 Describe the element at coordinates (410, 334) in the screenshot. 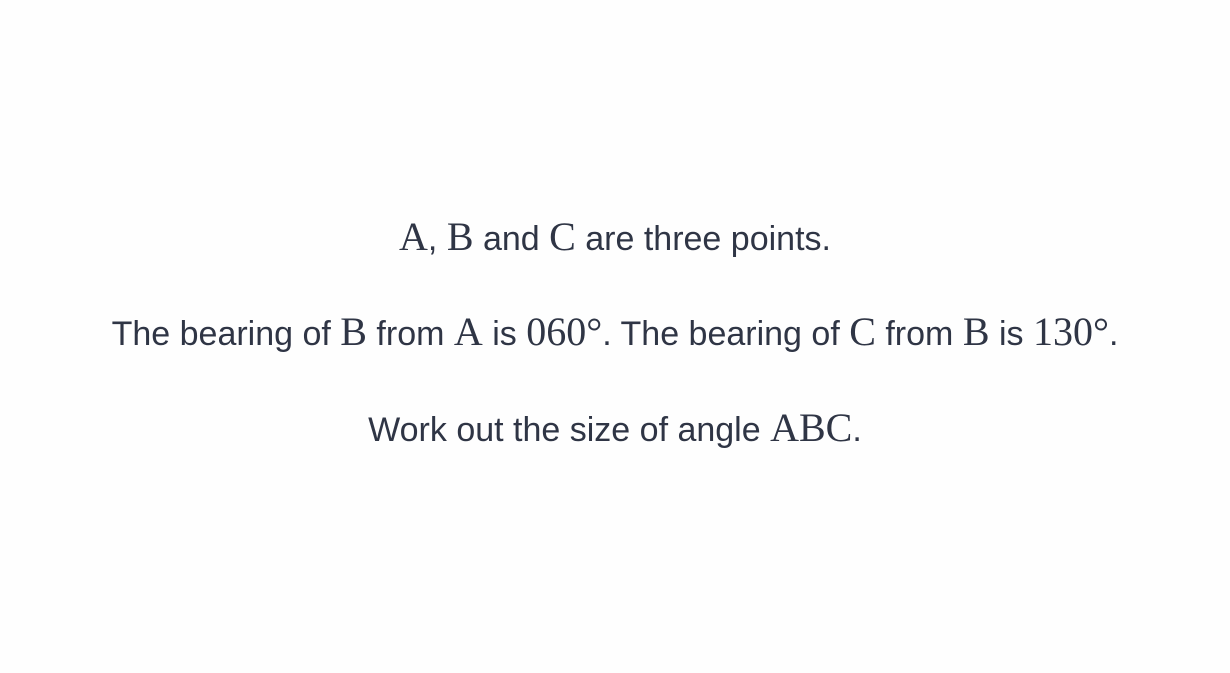

I see `line2-text-2: from` at that location.